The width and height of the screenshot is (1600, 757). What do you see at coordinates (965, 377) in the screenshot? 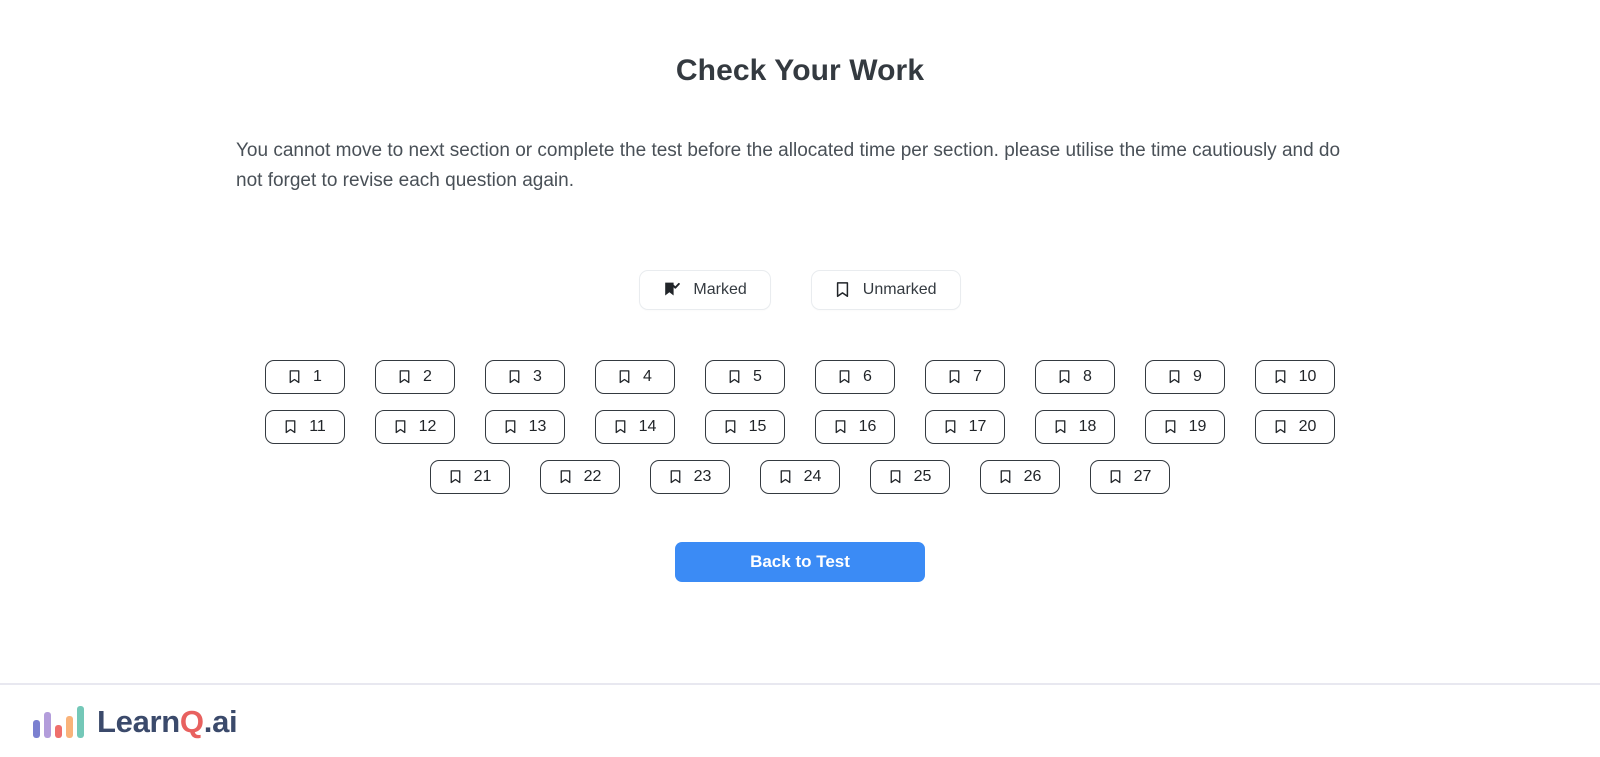
I see `question-chip: 7` at bounding box center [965, 377].